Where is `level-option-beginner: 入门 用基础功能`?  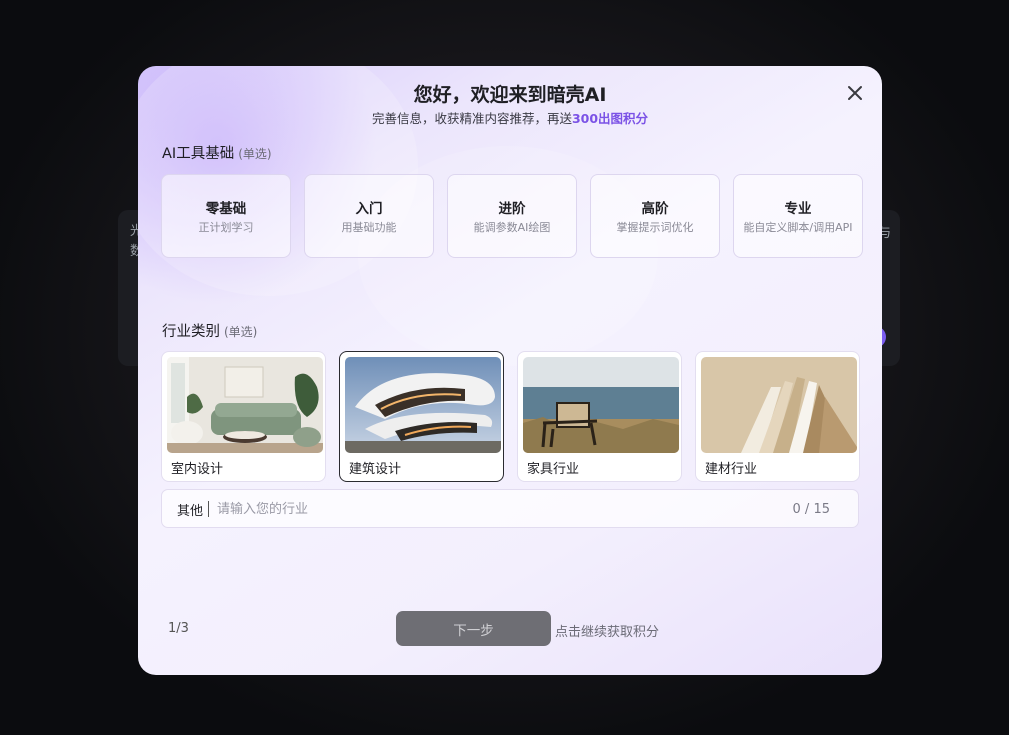 level-option-beginner: 入门 用基础功能 is located at coordinates (369, 216).